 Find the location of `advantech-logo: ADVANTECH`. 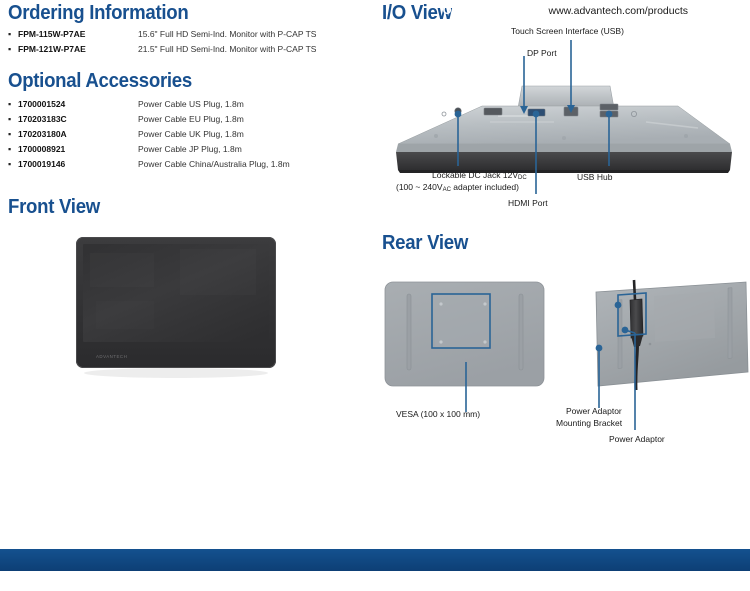

advantech-logo: ADVANTECH is located at coordinates (111, 356).